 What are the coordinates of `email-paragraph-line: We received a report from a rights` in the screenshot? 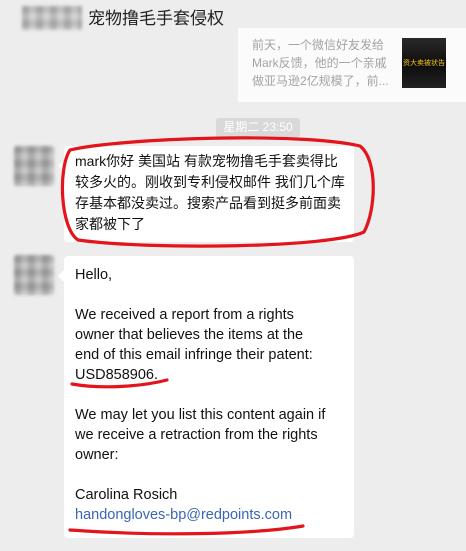 It's located at (184, 315).